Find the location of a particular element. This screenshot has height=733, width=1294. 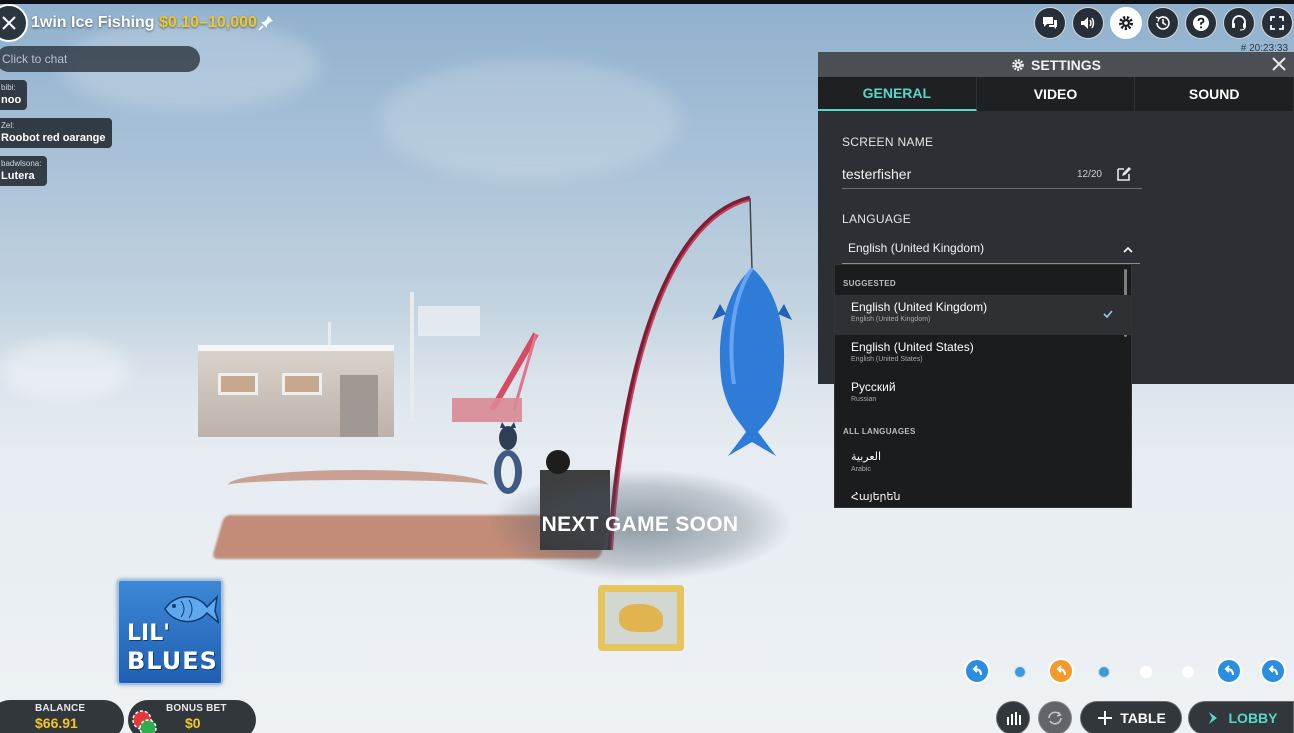

plus-icon is located at coordinates (1105, 718).